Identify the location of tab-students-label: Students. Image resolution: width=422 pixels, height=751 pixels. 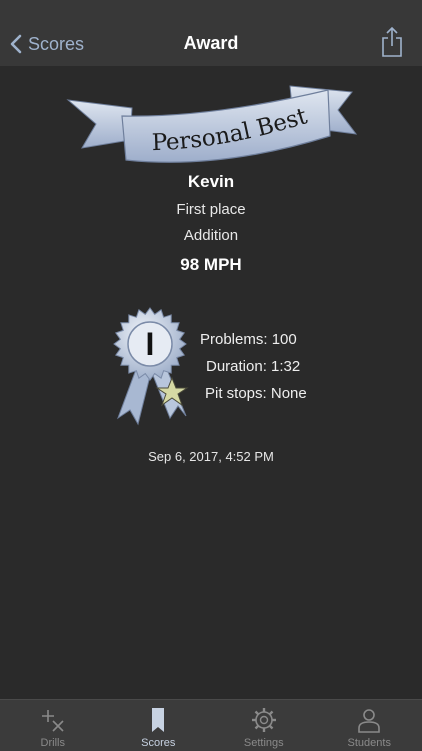
(369, 743).